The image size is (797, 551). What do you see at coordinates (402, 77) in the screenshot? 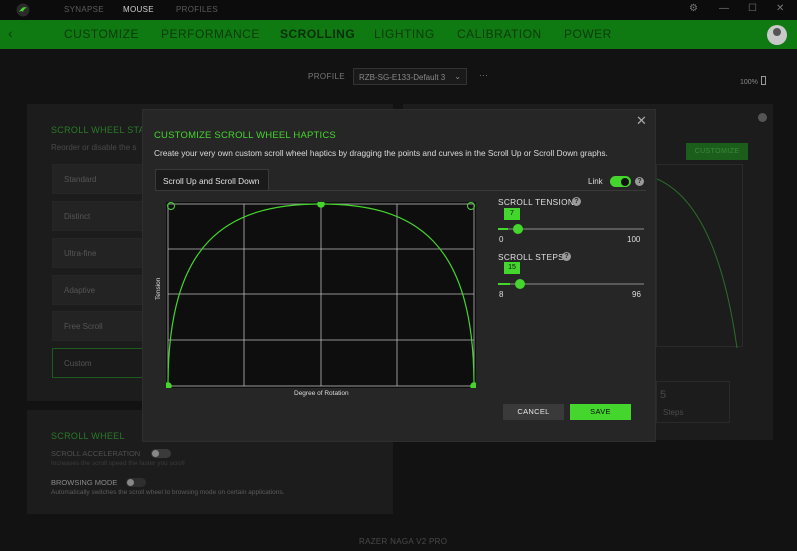
I see `profile-value: RZB-SG-E133-Default 3` at bounding box center [402, 77].